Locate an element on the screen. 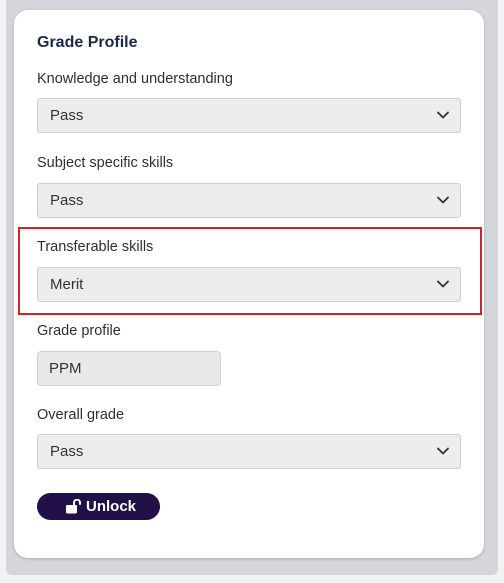  knowledge-value: Pass is located at coordinates (67, 115).